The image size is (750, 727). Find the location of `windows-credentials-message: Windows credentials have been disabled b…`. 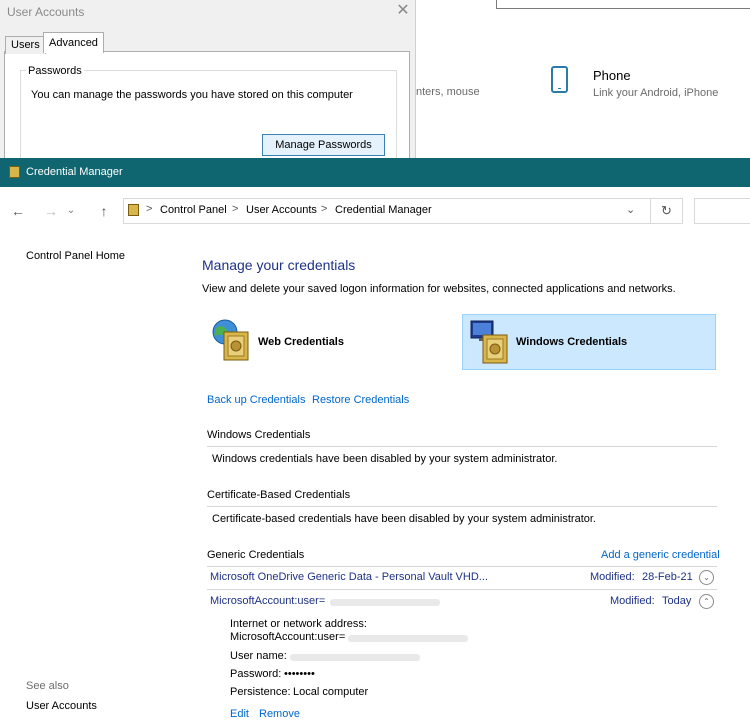

windows-credentials-message: Windows credentials have been disabled b… is located at coordinates (385, 459).